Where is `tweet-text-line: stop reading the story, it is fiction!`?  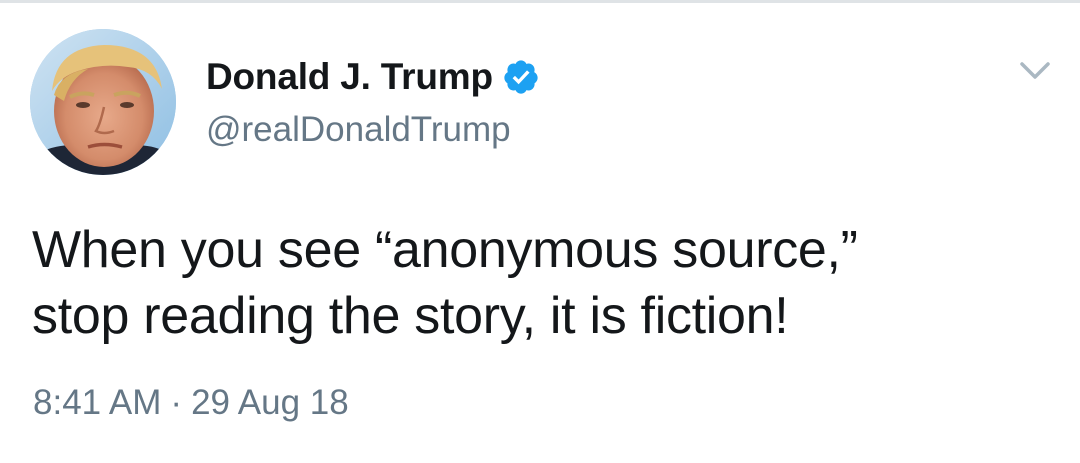
tweet-text-line: stop reading the story, it is fiction! is located at coordinates (410, 316).